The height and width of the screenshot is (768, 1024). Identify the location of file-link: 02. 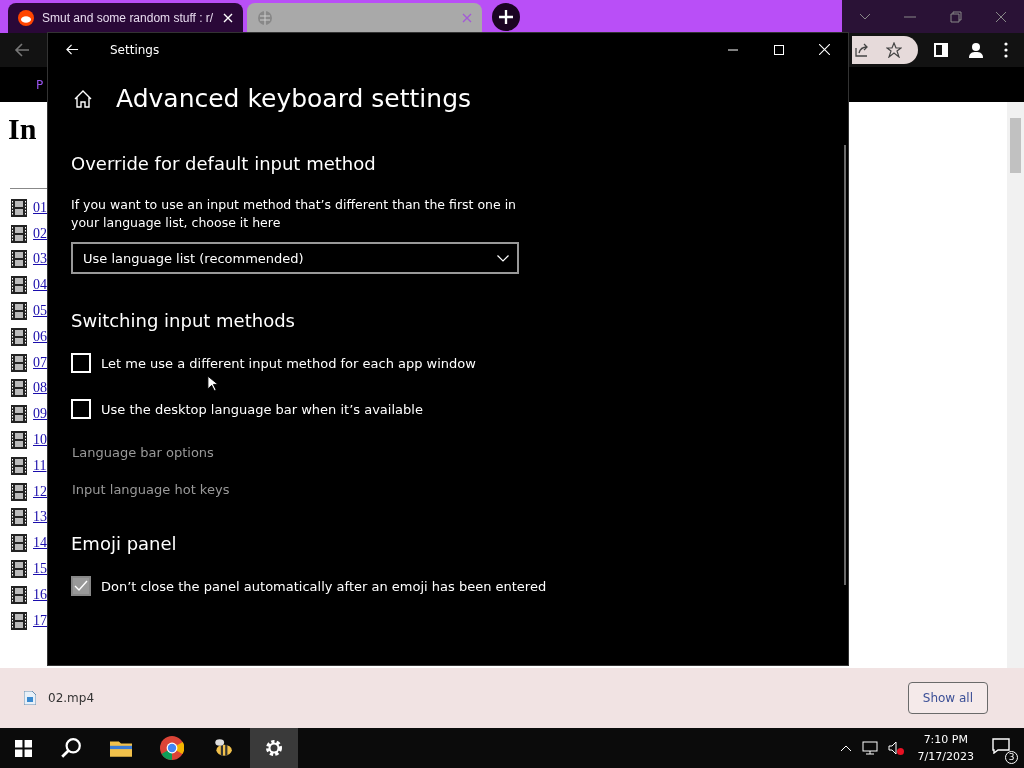
(40, 233).